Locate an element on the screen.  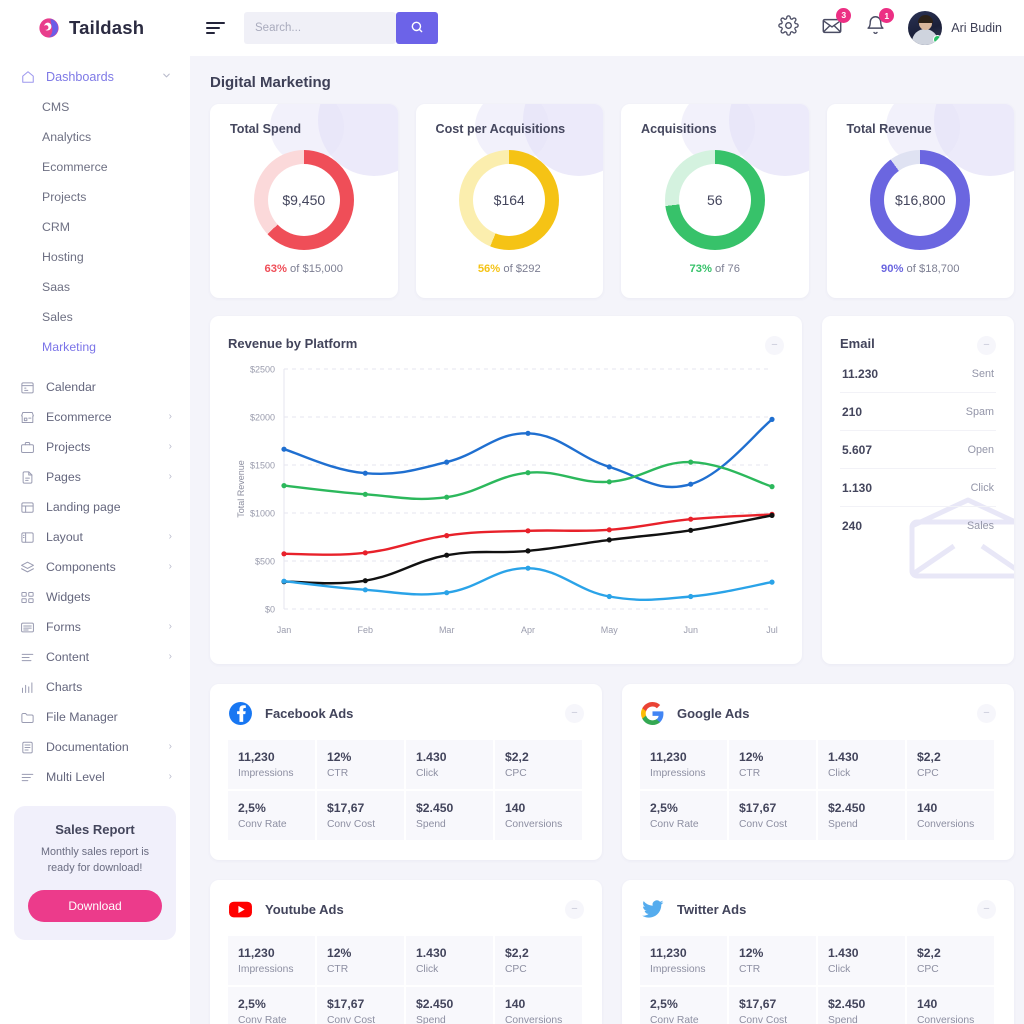
sidebar-subitem-projects: Projects is located at coordinates (95, 197).